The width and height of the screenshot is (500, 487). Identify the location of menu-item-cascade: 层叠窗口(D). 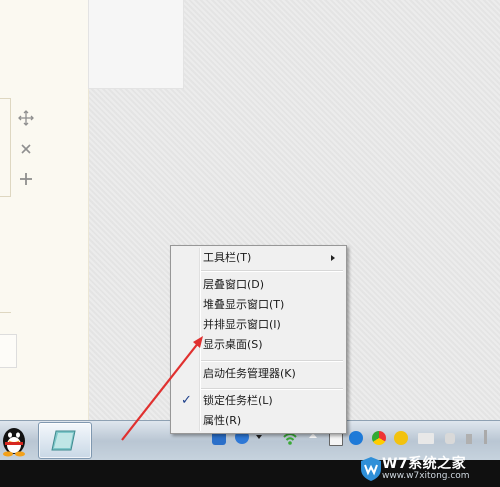
(258, 285).